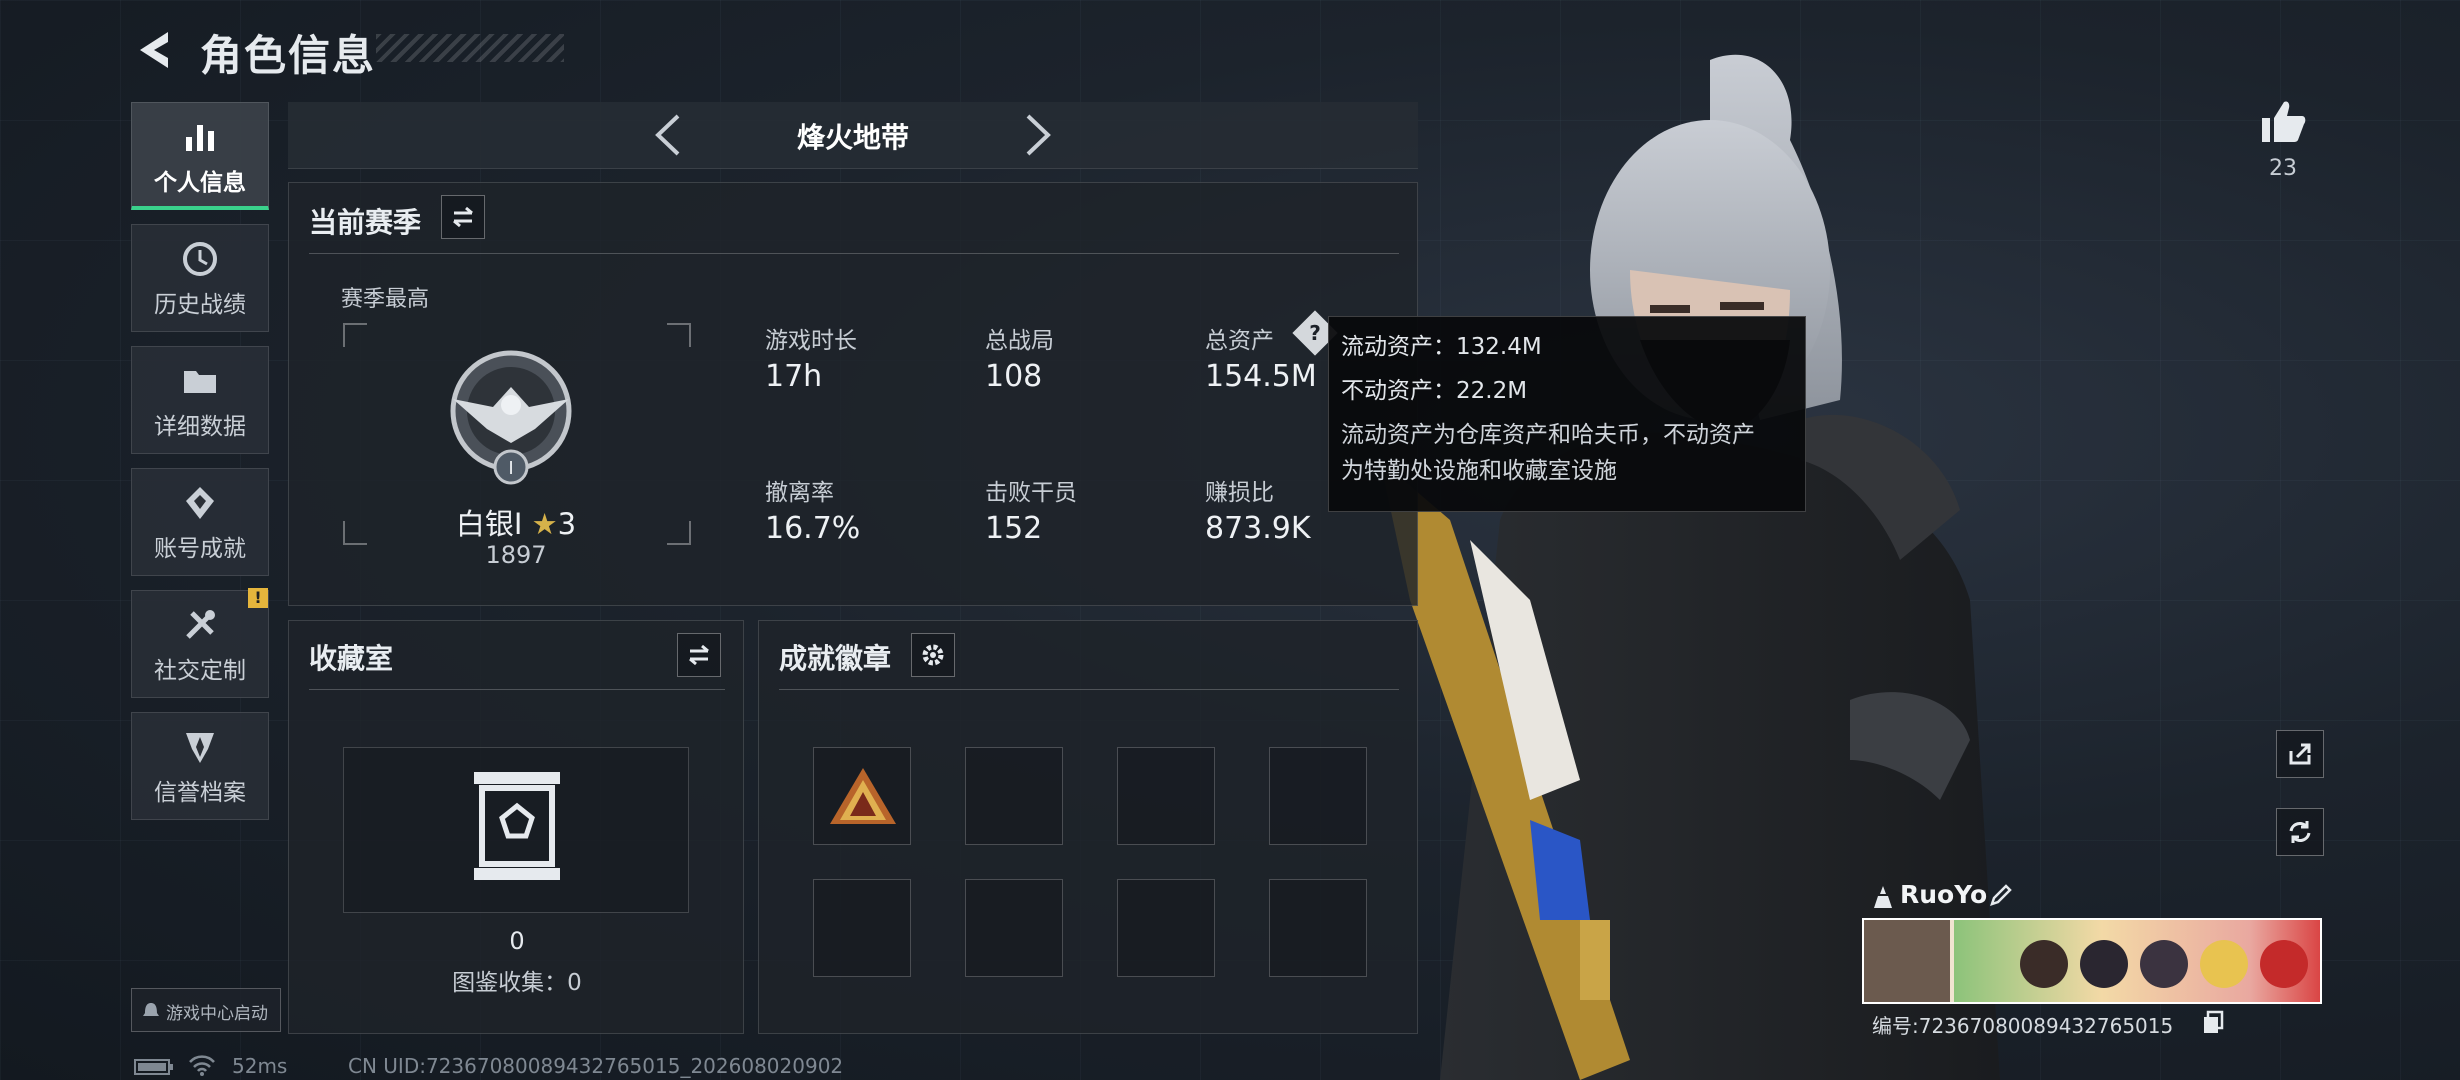 The width and height of the screenshot is (2460, 1080). Describe the element at coordinates (200, 427) in the screenshot. I see `sidebar-item-label: 详细数据` at that location.